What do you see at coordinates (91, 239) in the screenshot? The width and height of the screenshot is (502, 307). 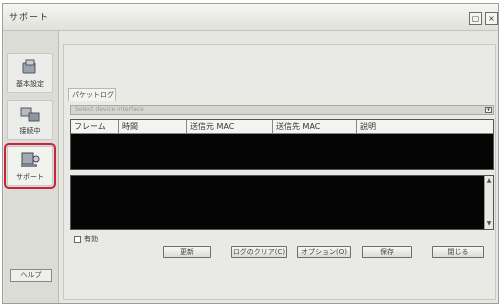 I see `enable-checkbox-label: 有効` at bounding box center [91, 239].